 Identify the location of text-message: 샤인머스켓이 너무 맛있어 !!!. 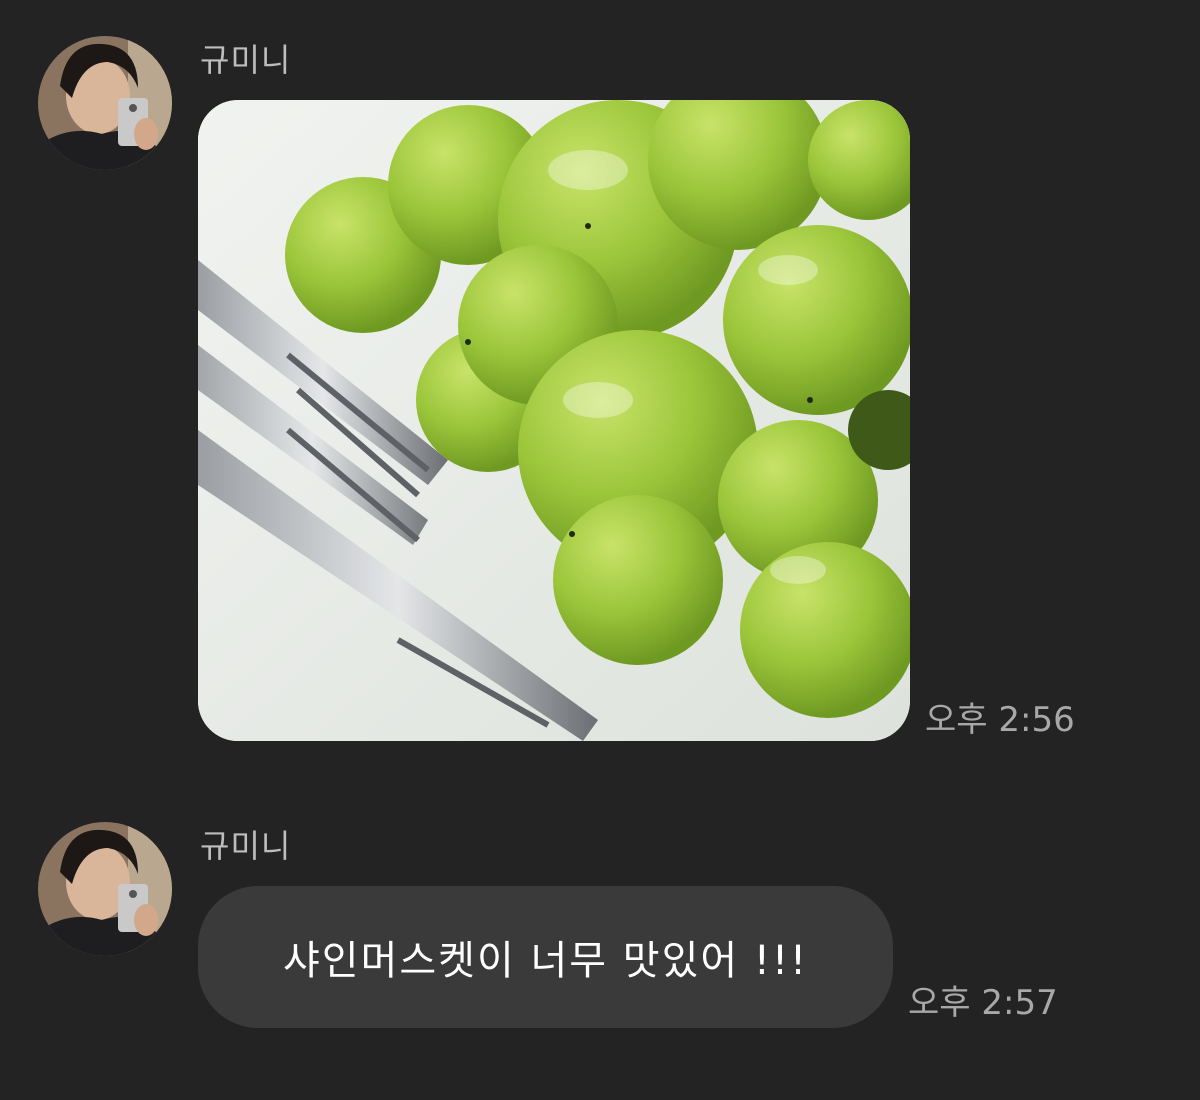
(545, 957).